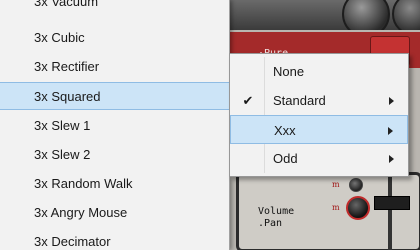  Describe the element at coordinates (114, 155) in the screenshot. I see `list-item: 3x Slew 2` at that location.